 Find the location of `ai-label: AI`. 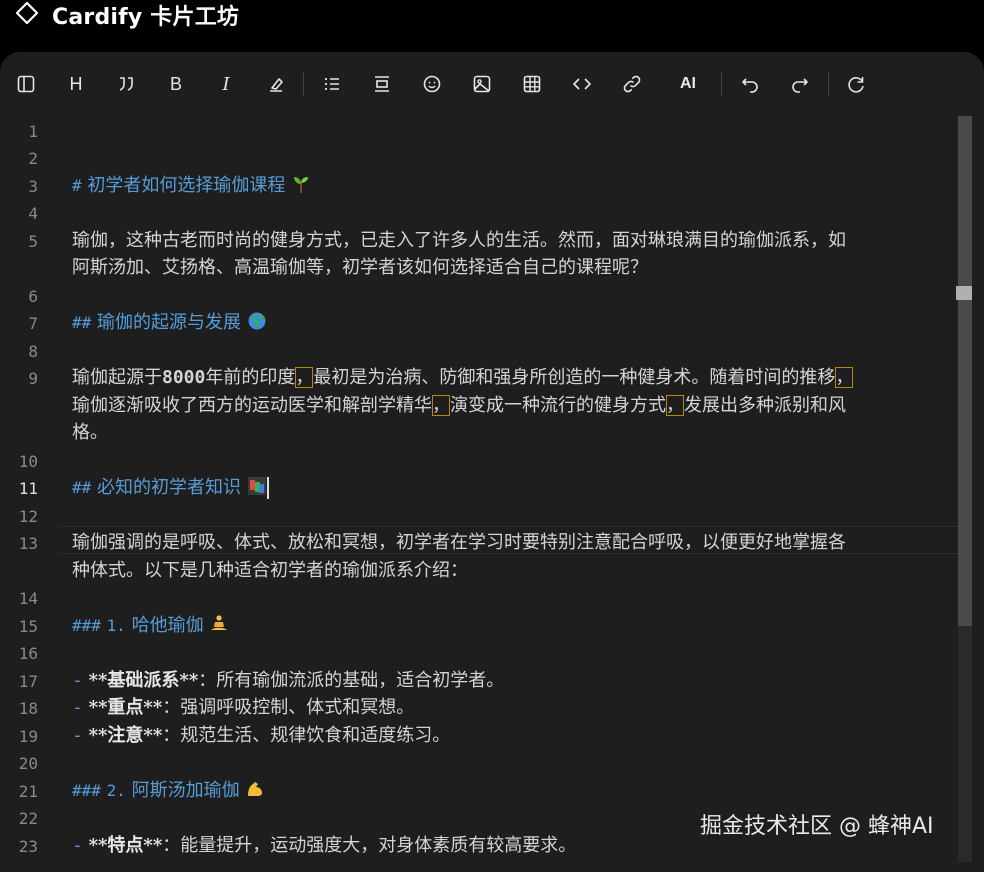

ai-label: AI is located at coordinates (688, 83).